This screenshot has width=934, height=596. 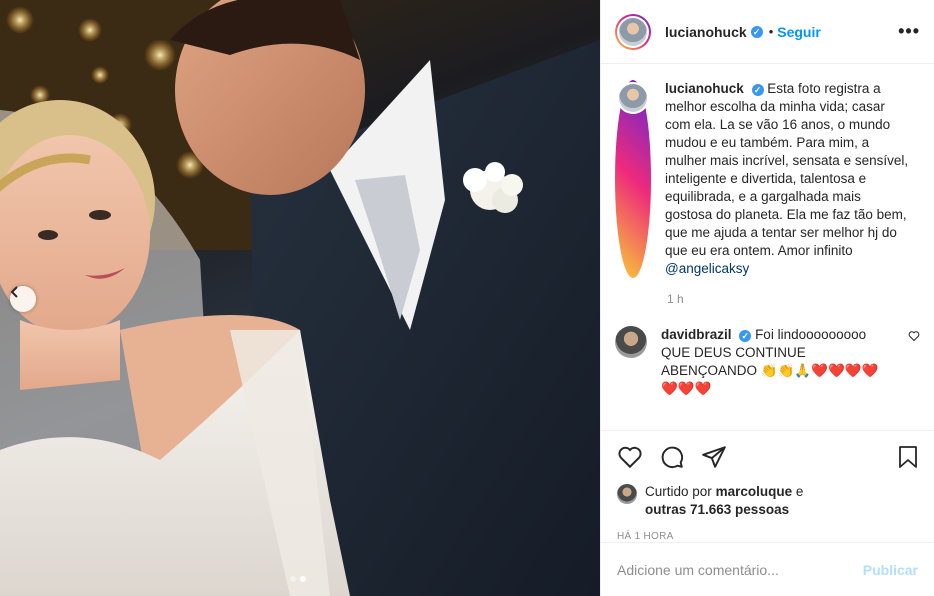 What do you see at coordinates (914, 336) in the screenshot?
I see `comment-like-icon` at bounding box center [914, 336].